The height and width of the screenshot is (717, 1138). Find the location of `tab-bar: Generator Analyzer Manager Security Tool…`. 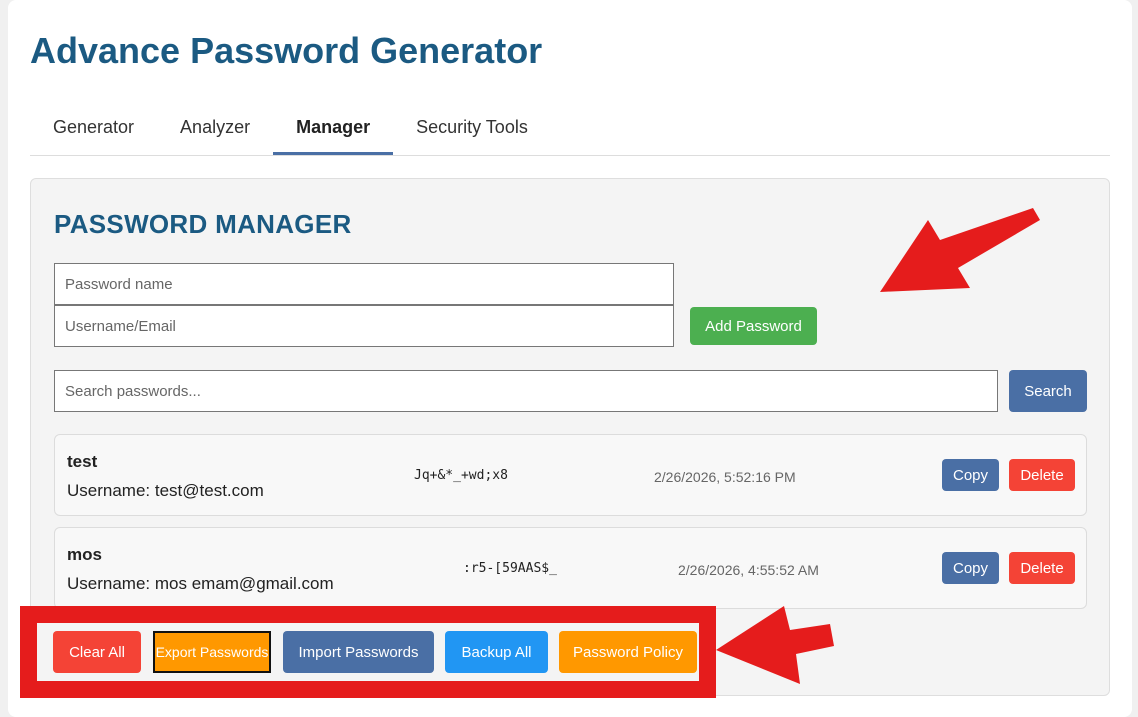

tab-bar: Generator Analyzer Manager Security Tool… is located at coordinates (570, 128).